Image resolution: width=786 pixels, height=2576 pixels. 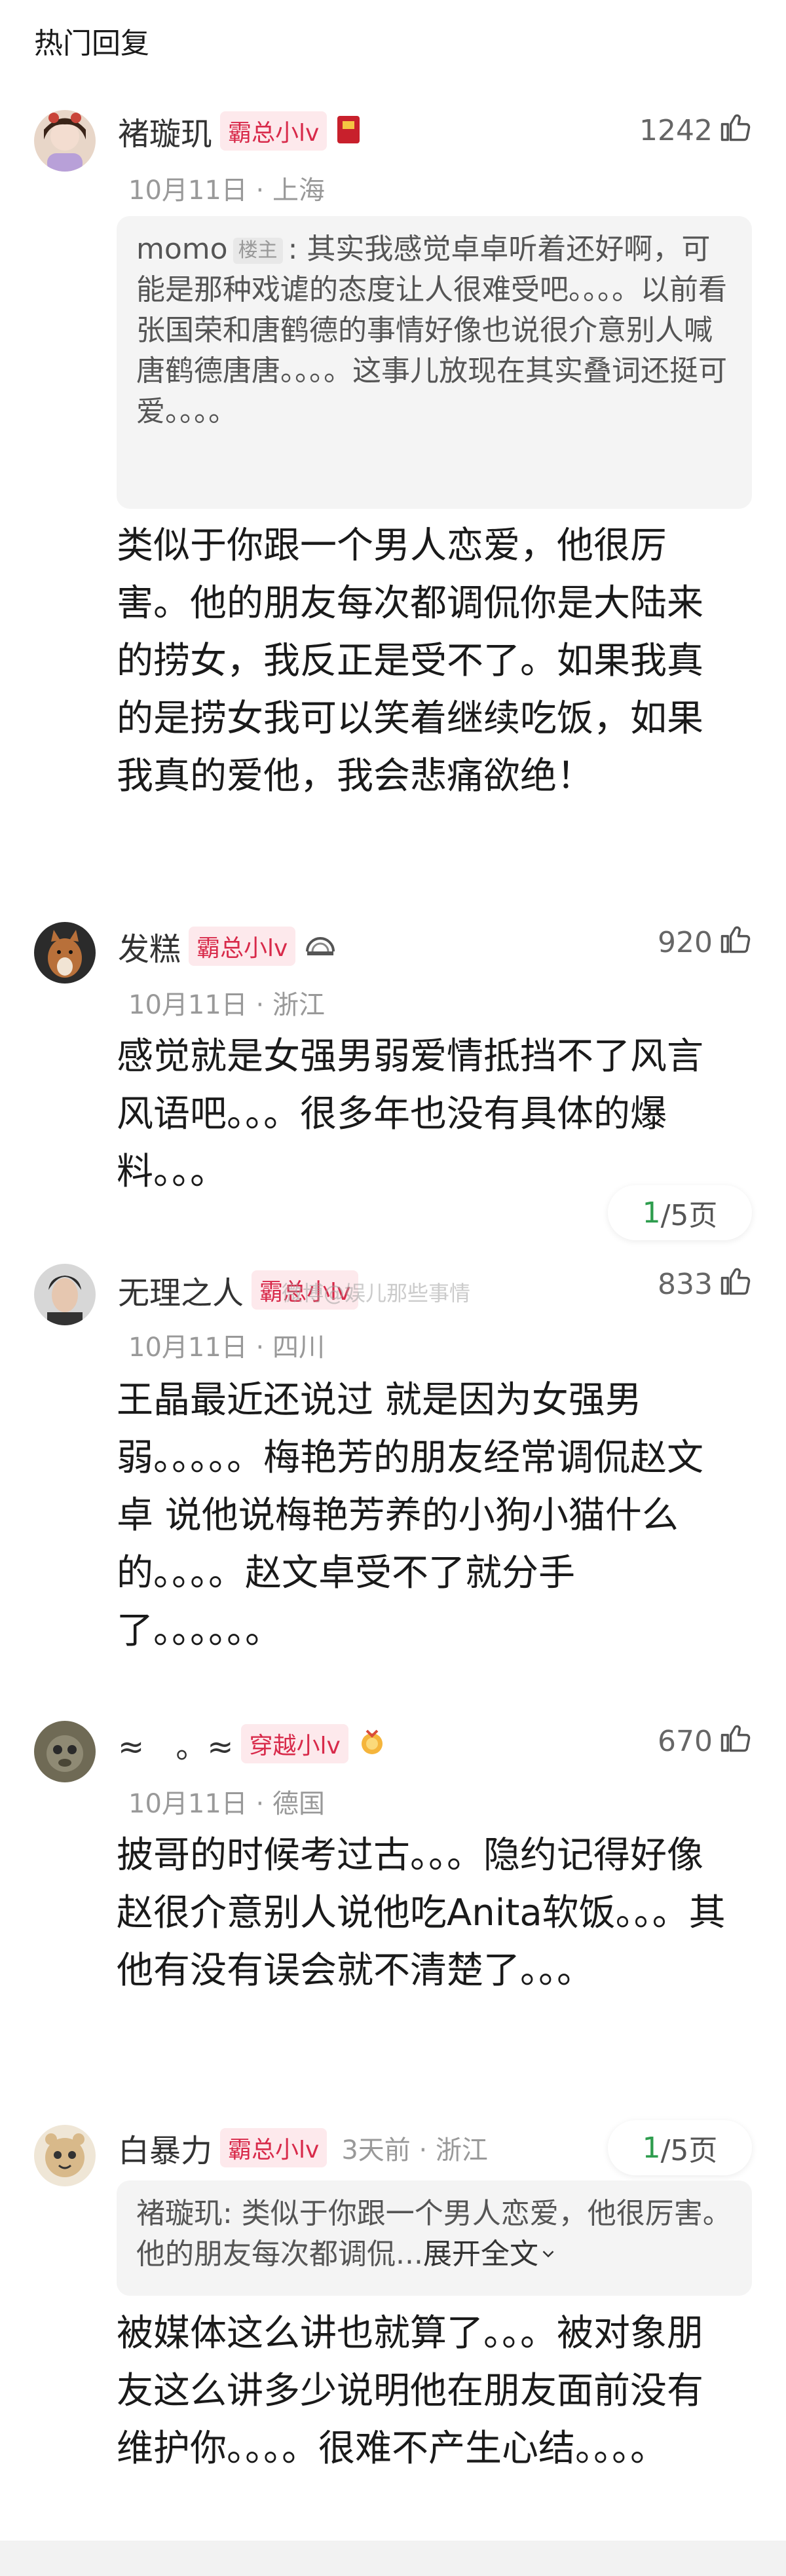 I want to click on username: 褚璇玑, so click(x=165, y=131).